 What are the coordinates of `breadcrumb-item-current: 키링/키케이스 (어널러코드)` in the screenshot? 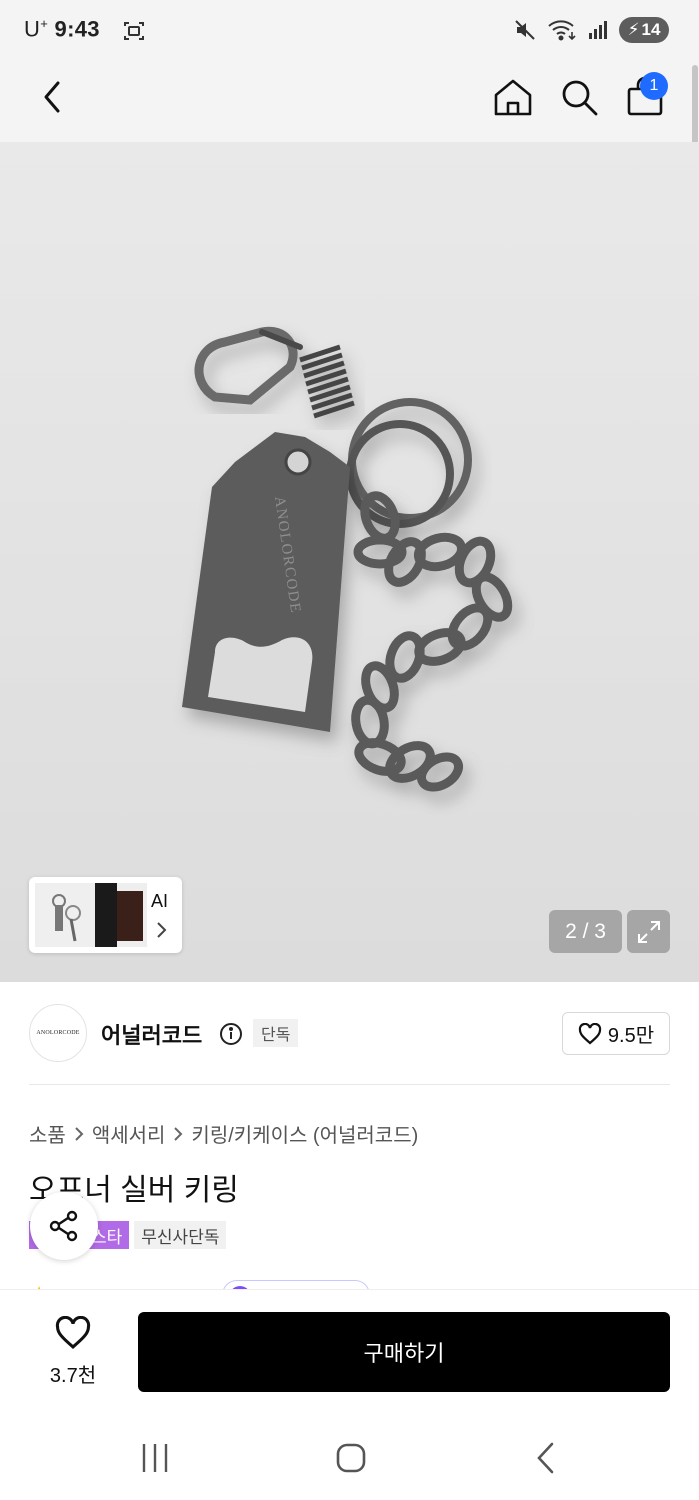 It's located at (304, 1133).